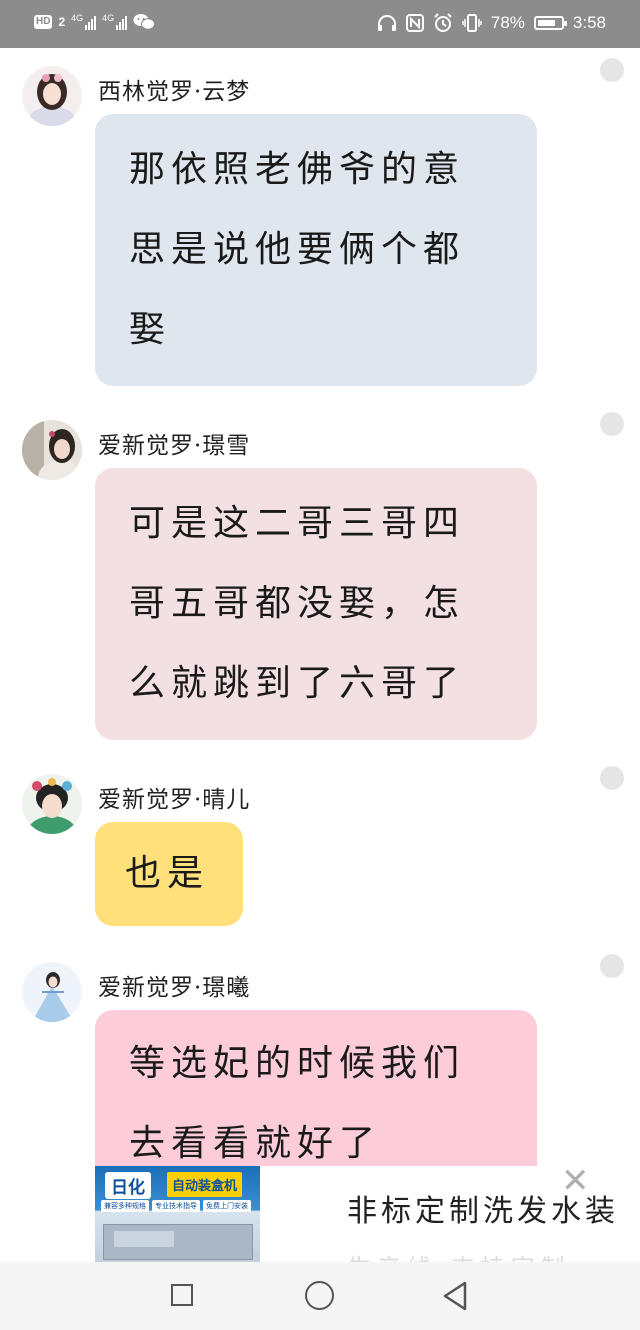  Describe the element at coordinates (77, 18) in the screenshot. I see `network-type: 4G` at that location.